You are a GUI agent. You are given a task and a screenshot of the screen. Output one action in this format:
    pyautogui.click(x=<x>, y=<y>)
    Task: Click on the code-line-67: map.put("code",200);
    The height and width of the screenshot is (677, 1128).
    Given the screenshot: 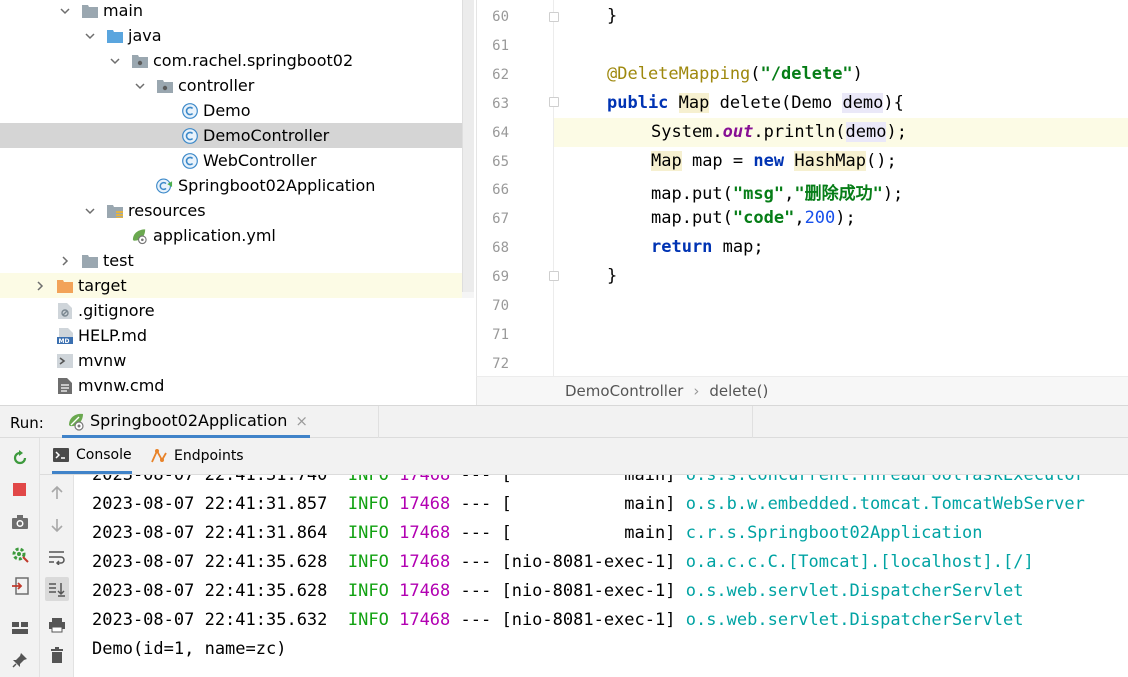 What is the action you would take?
    pyautogui.click(x=753, y=218)
    